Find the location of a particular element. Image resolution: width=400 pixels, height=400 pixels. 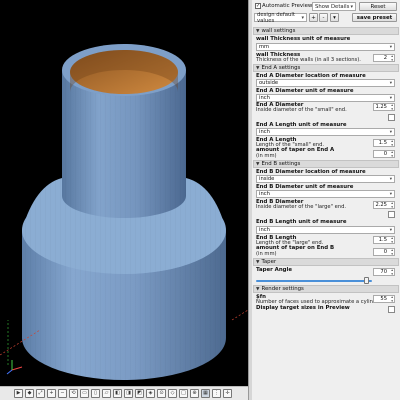

end-a-diam-spinbox: 1.25 ▴ ▾ is located at coordinates (384, 107).